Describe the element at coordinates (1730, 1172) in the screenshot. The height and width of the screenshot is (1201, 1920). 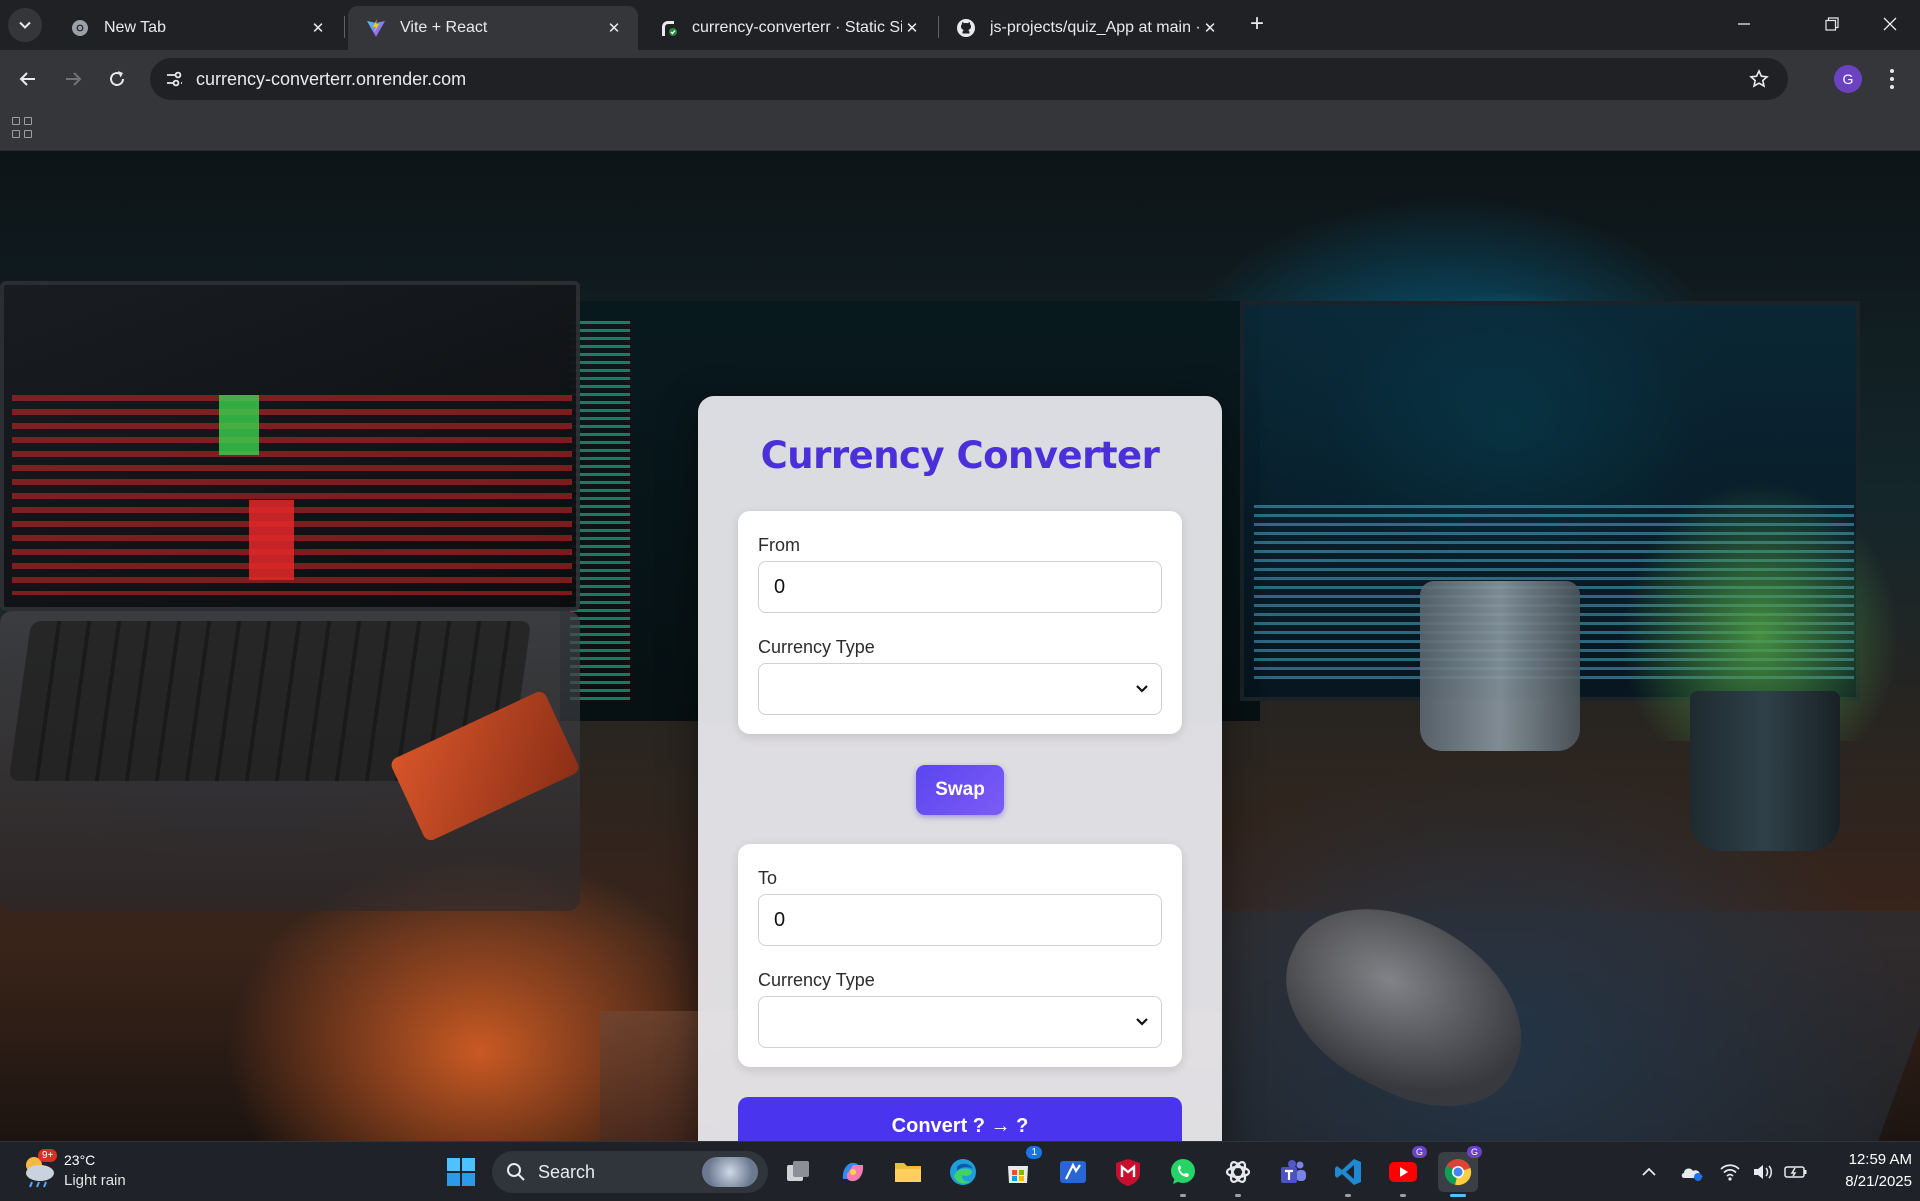
I see `wifi-icon` at that location.